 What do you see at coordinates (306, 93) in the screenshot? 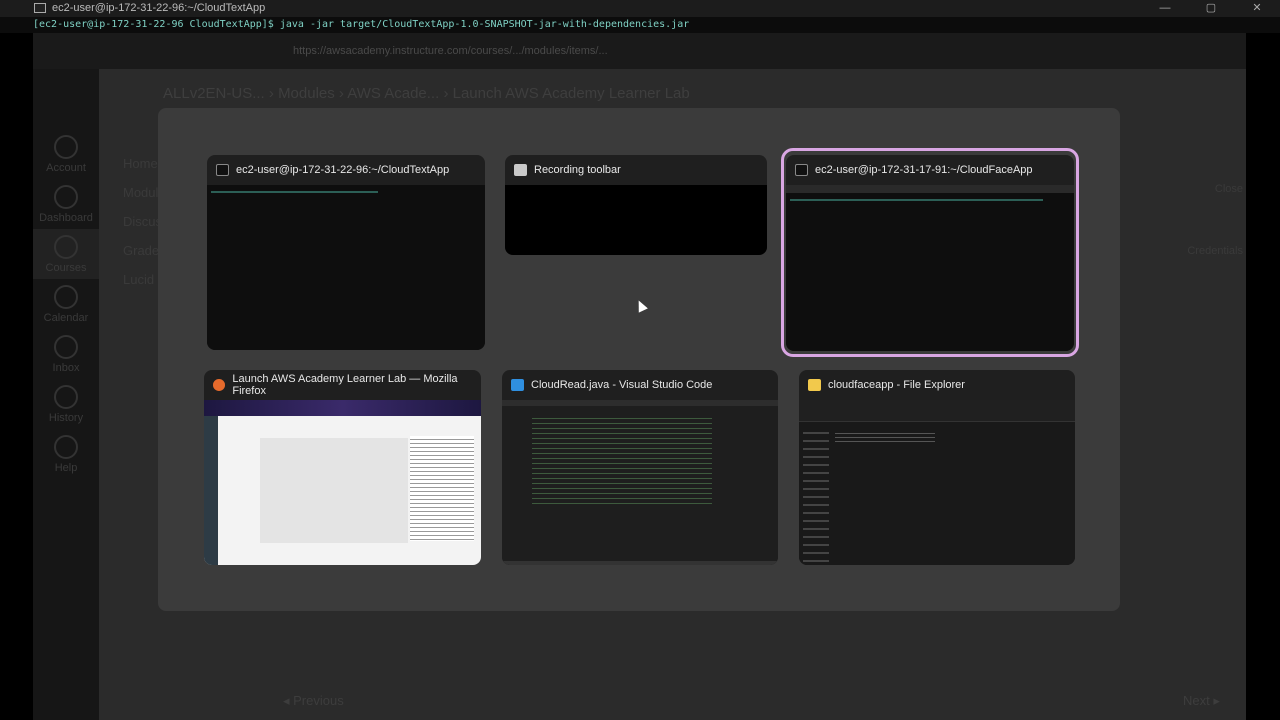
I see `breadcrumb-item: Modules` at bounding box center [306, 93].